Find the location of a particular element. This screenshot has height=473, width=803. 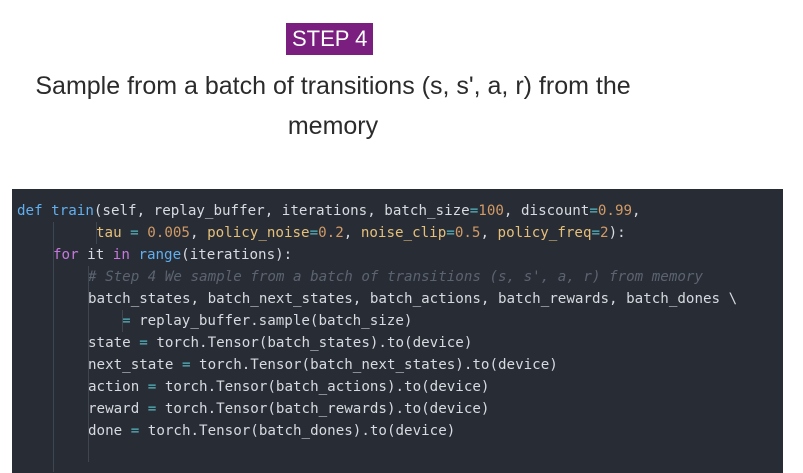

code-token: ): is located at coordinates (617, 233).